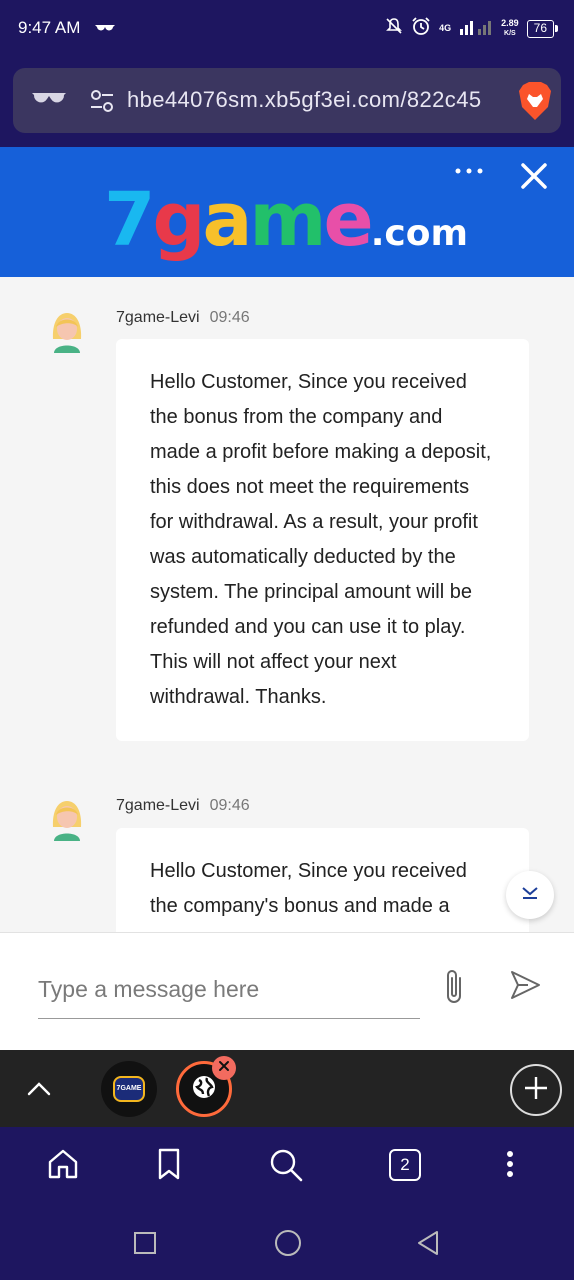 The image size is (574, 1280). I want to click on battery-indicator: 76, so click(542, 28).